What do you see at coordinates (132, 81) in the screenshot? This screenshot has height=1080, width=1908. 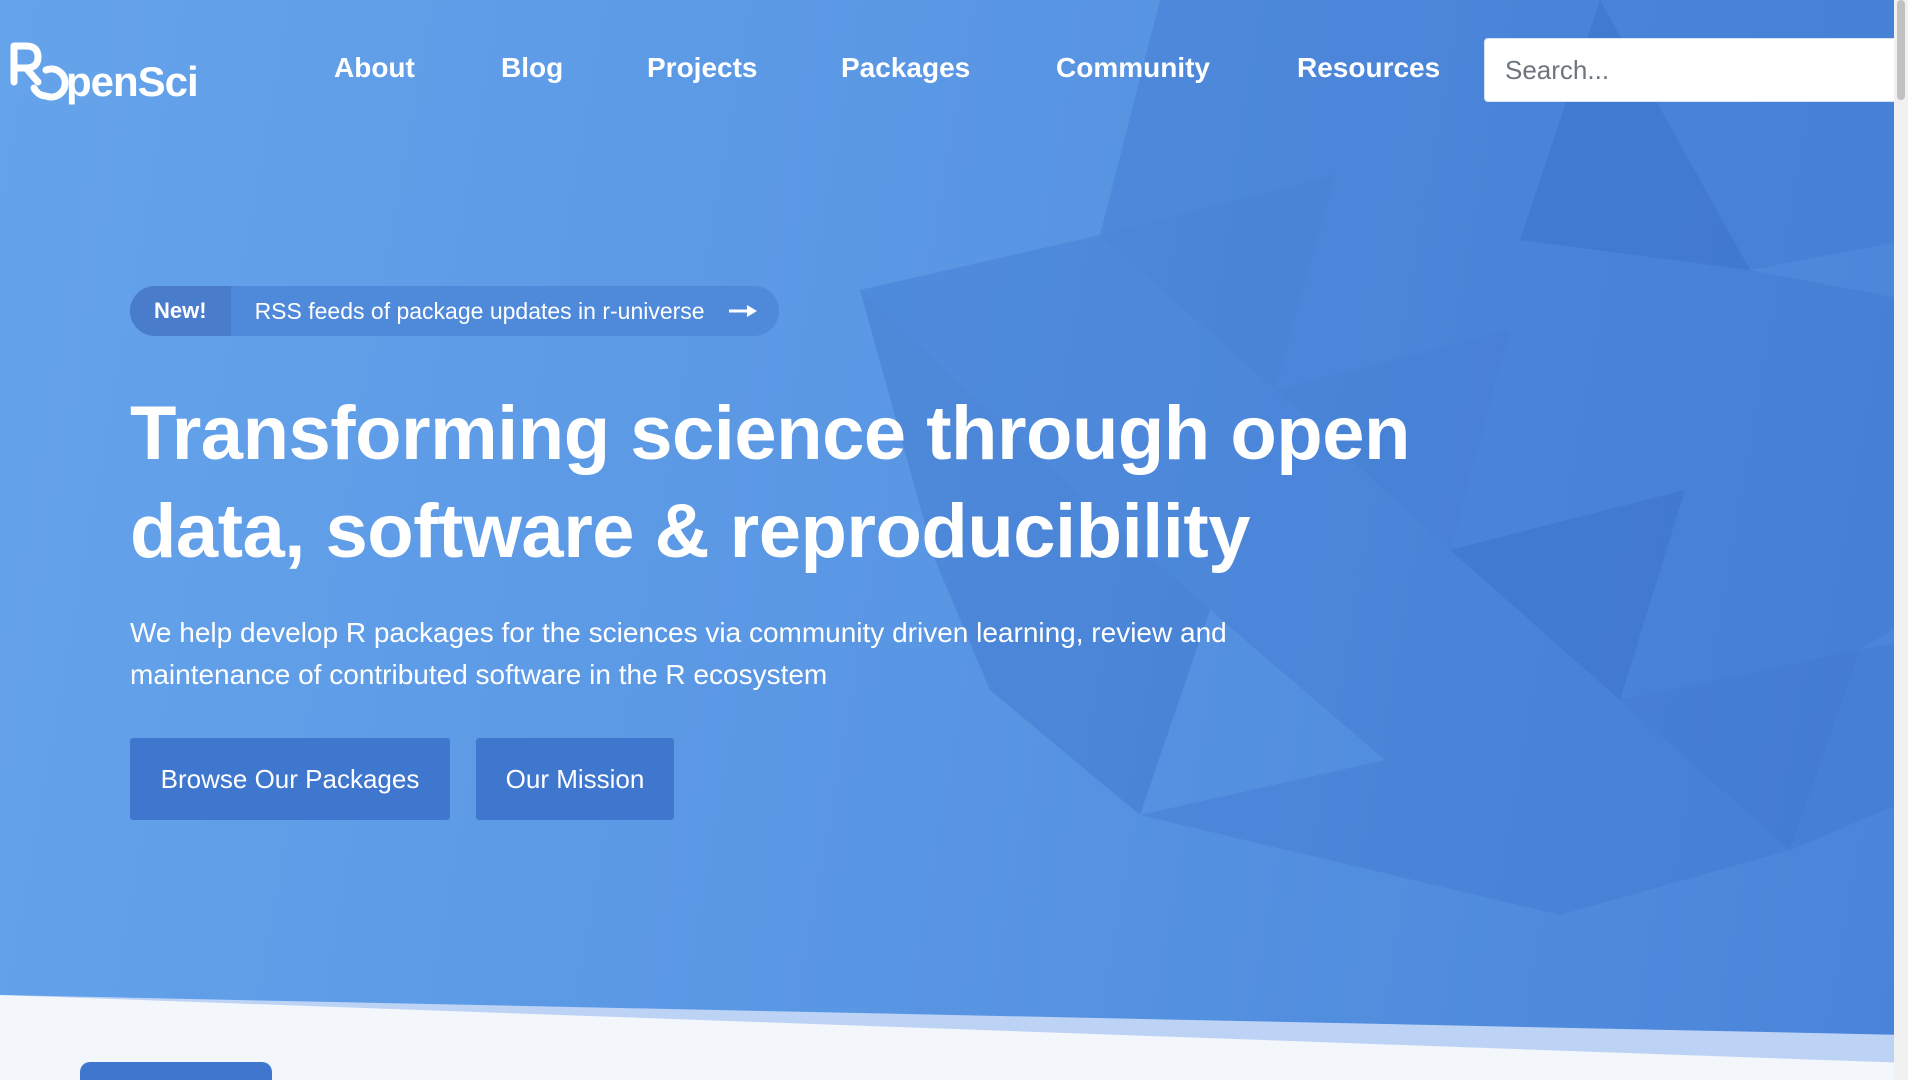 I see `svg-text: penSci` at bounding box center [132, 81].